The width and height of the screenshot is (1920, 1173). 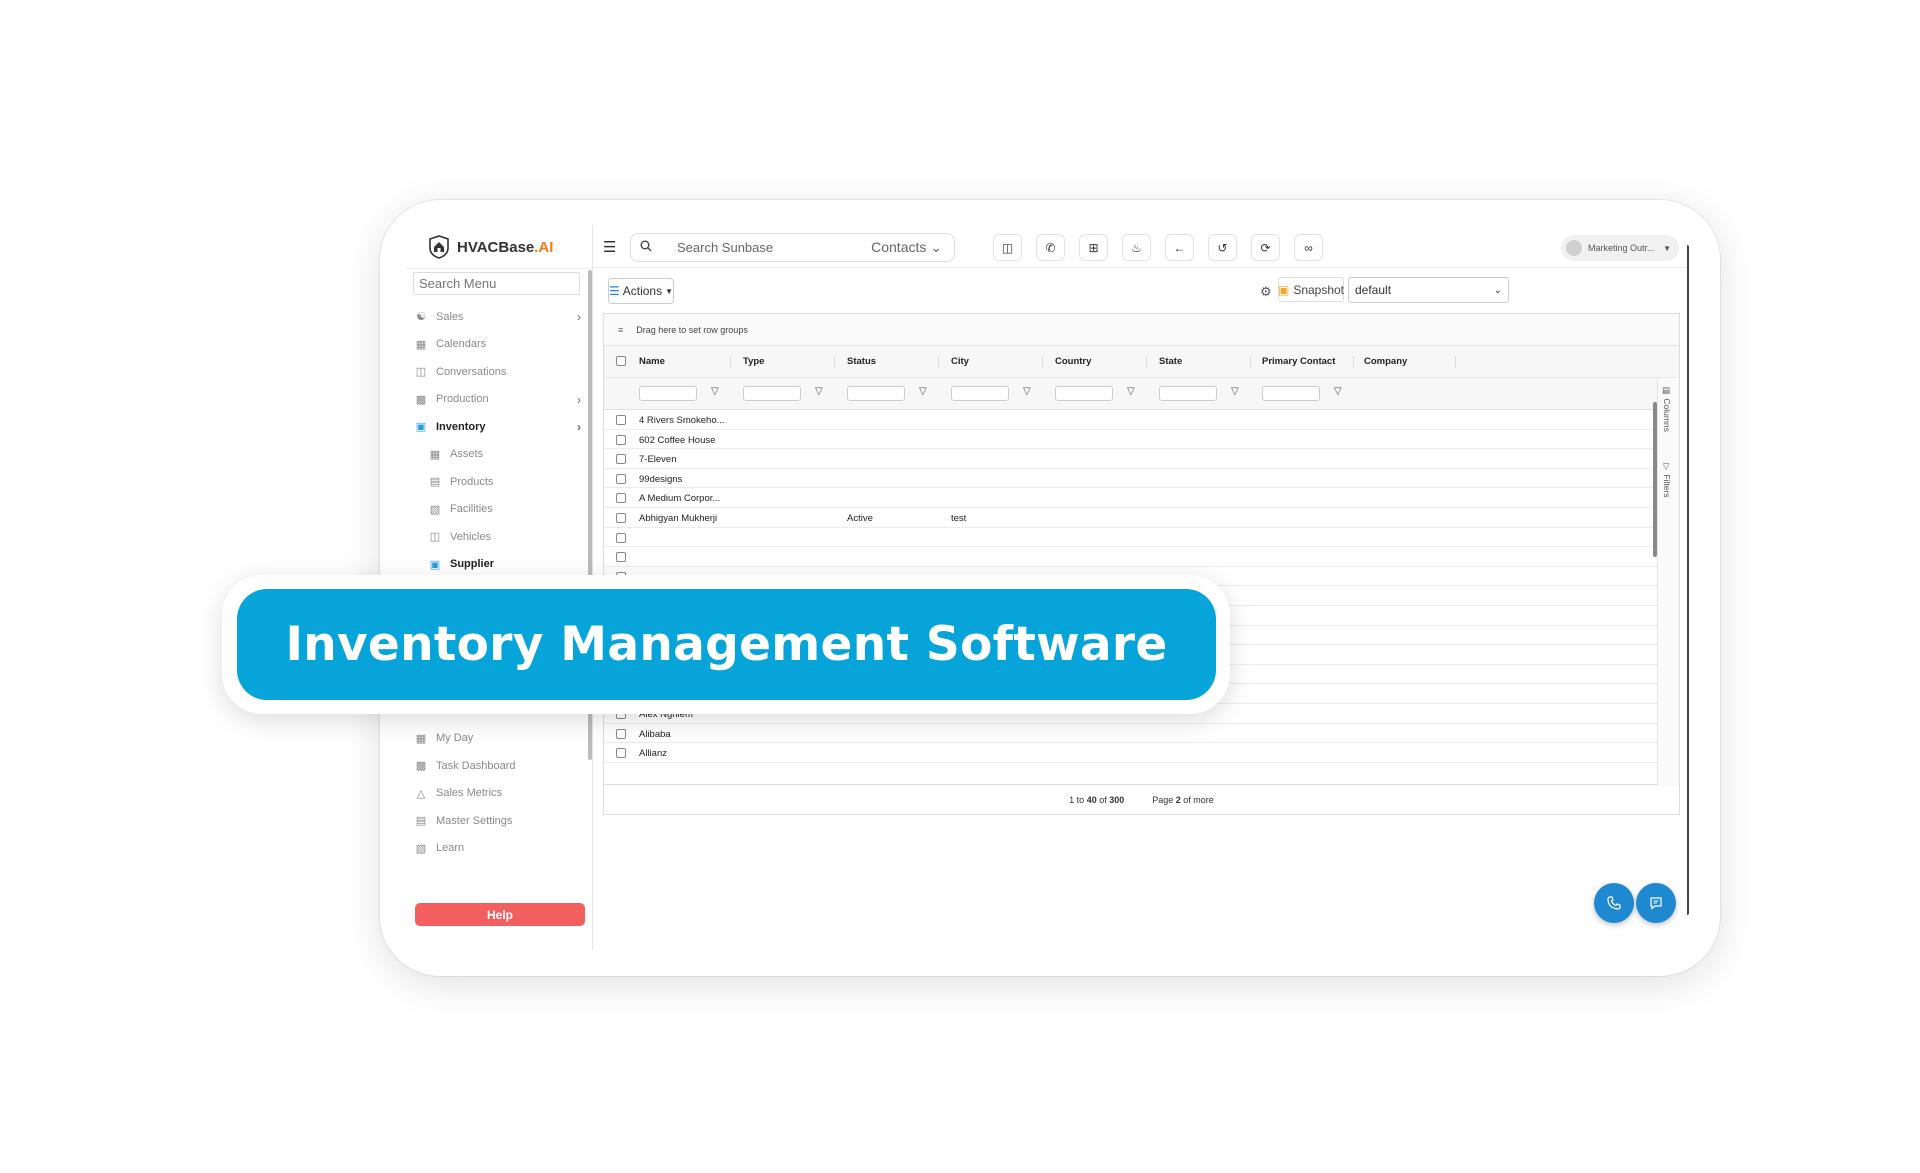 What do you see at coordinates (609, 247) in the screenshot?
I see `hamburger-menu-icon: ☰` at bounding box center [609, 247].